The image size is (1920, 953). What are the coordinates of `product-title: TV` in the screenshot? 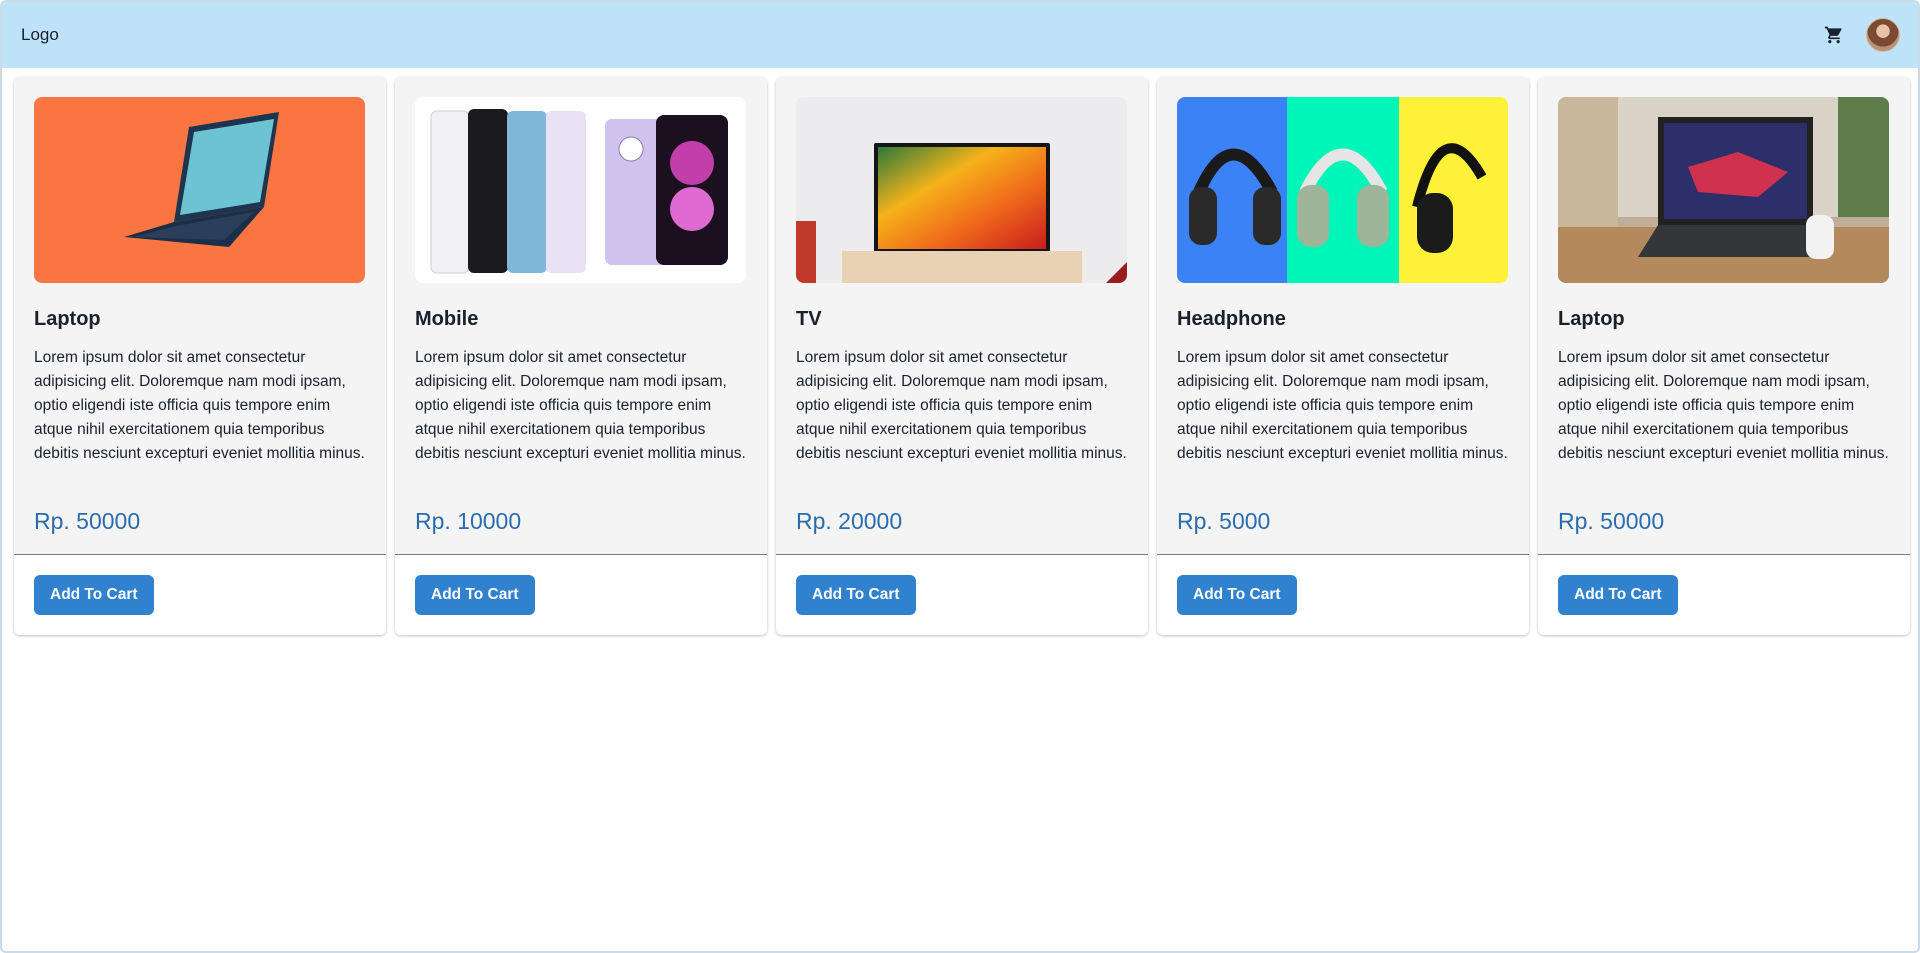 It's located at (809, 319).